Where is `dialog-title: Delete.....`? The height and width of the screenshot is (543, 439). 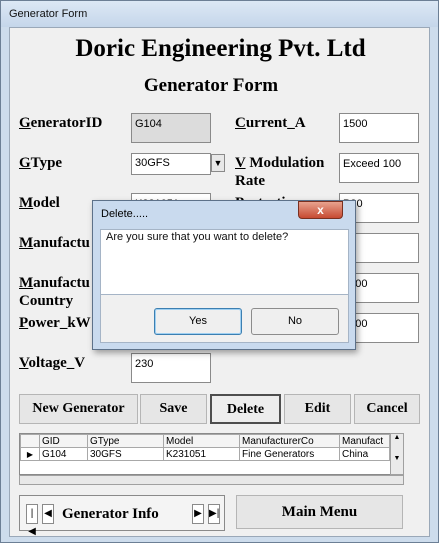 dialog-title: Delete..... is located at coordinates (125, 214).